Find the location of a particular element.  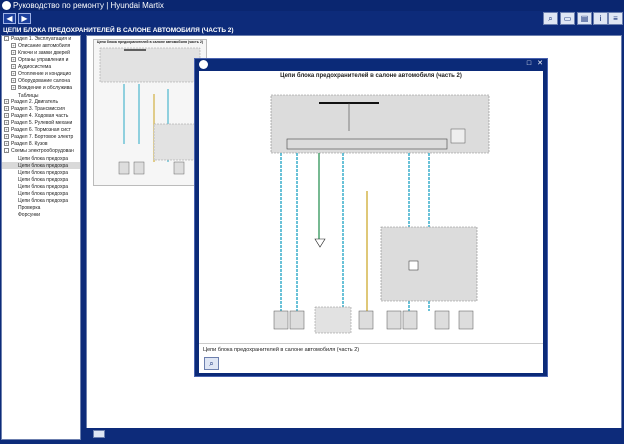

tree-item-label: Ключи и замки дверей is located at coordinates (44, 53).